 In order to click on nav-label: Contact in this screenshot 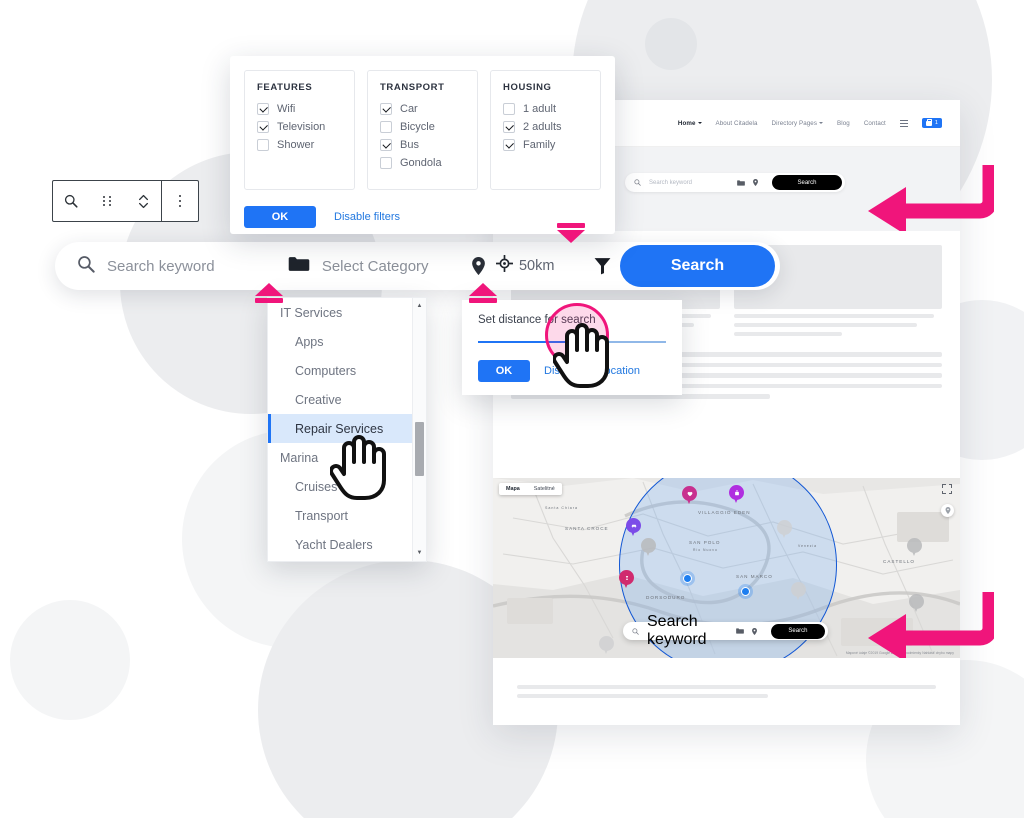, I will do `click(874, 123)`.